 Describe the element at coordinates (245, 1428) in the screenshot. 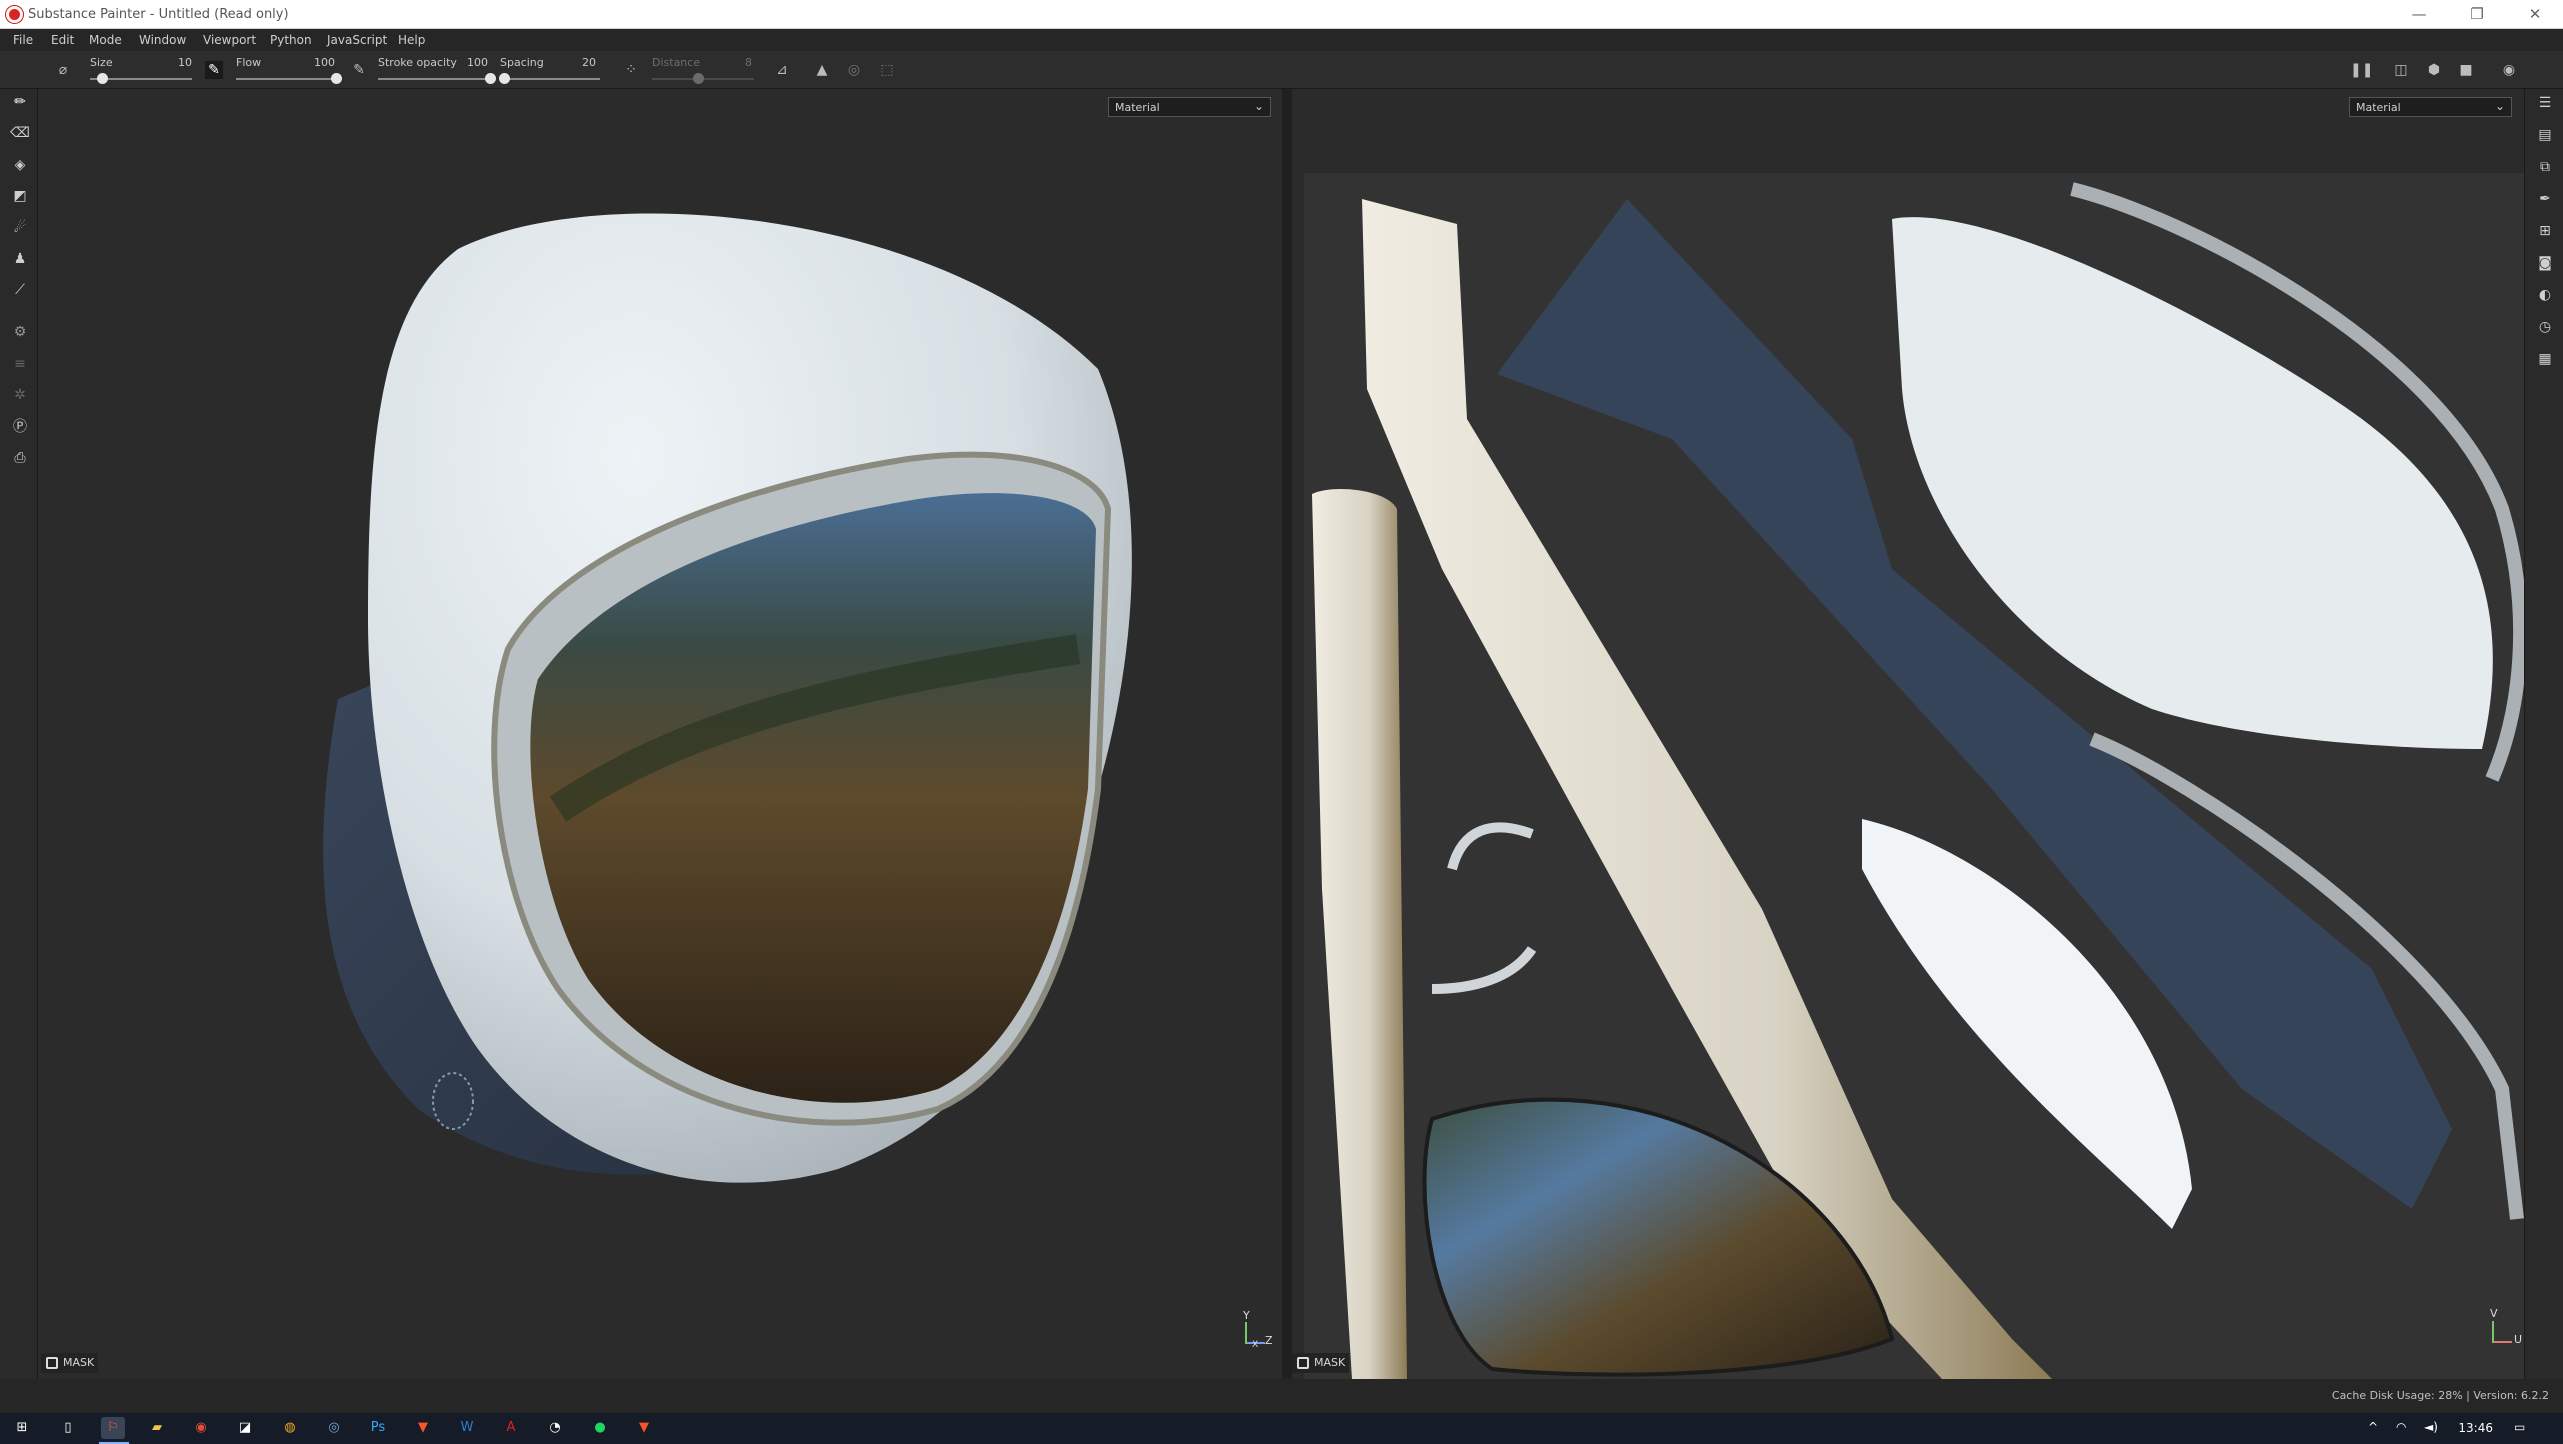

I see `app-icon: ◪` at that location.